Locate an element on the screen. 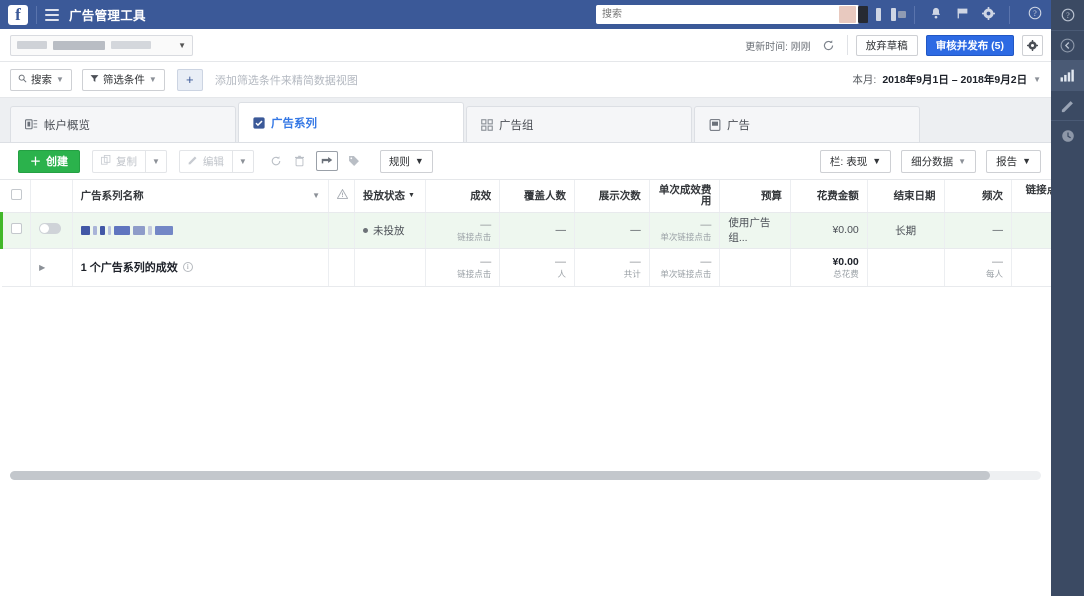 The image size is (1084, 596). chevron-left-circle-icon is located at coordinates (1067, 45).